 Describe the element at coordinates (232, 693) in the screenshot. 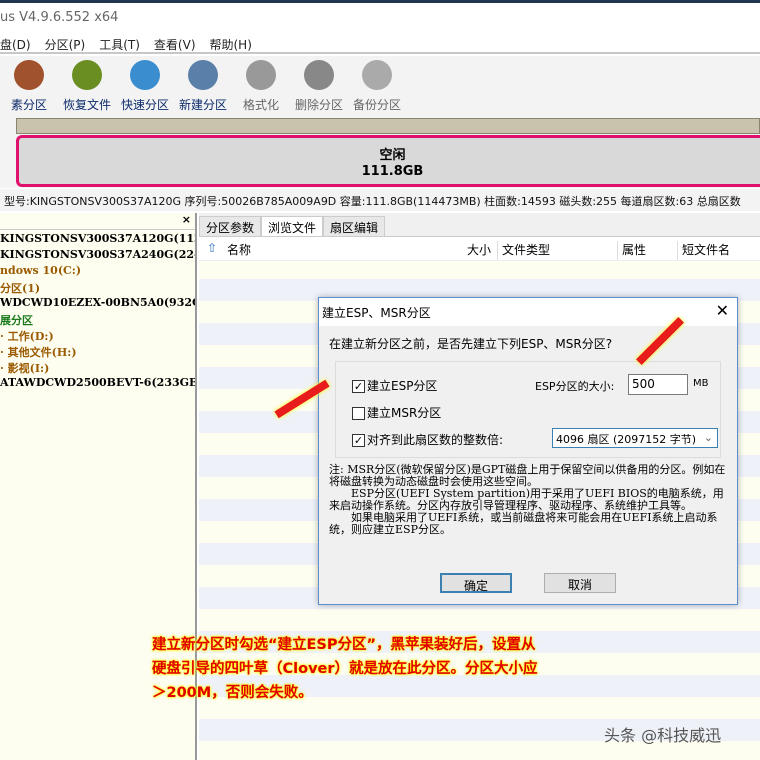

I see `annotation-line: ＞200M，否则会失败。` at that location.